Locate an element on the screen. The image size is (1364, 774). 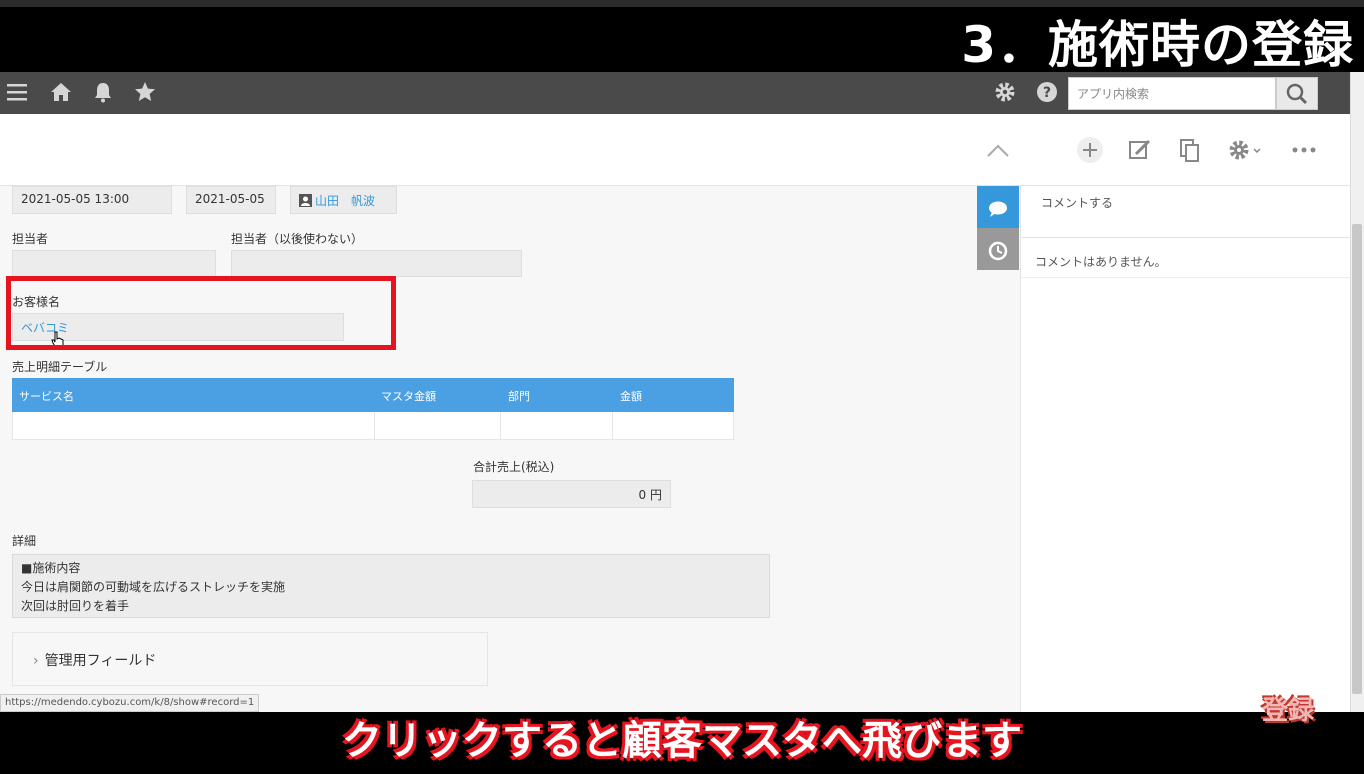
total-label: 合計売上(税込) is located at coordinates (514, 467).